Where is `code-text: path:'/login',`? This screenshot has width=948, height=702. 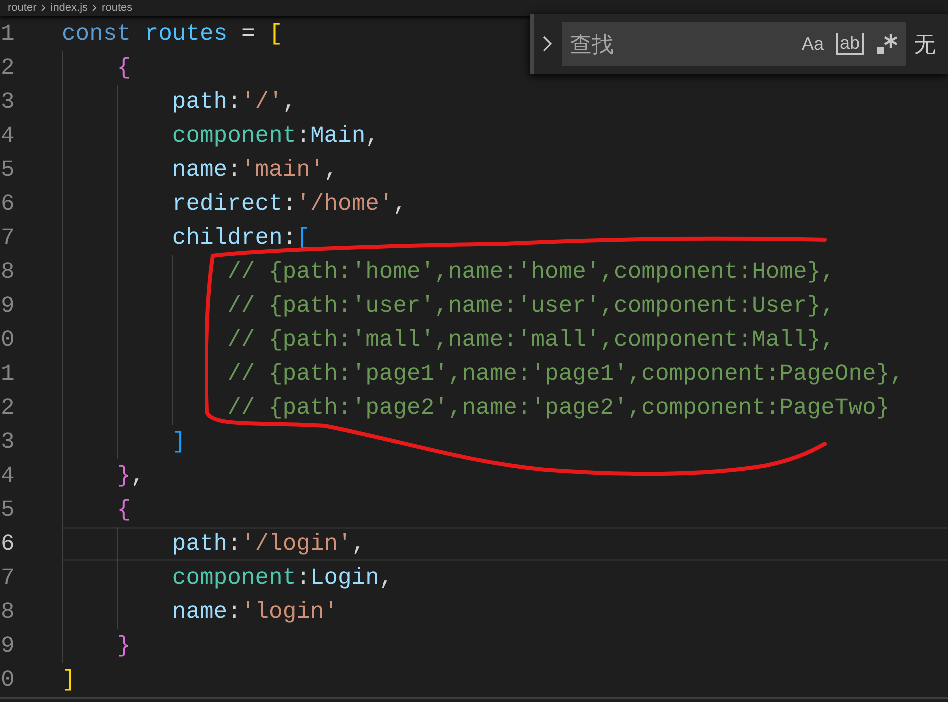
code-text: path:'/login', is located at coordinates (269, 544).